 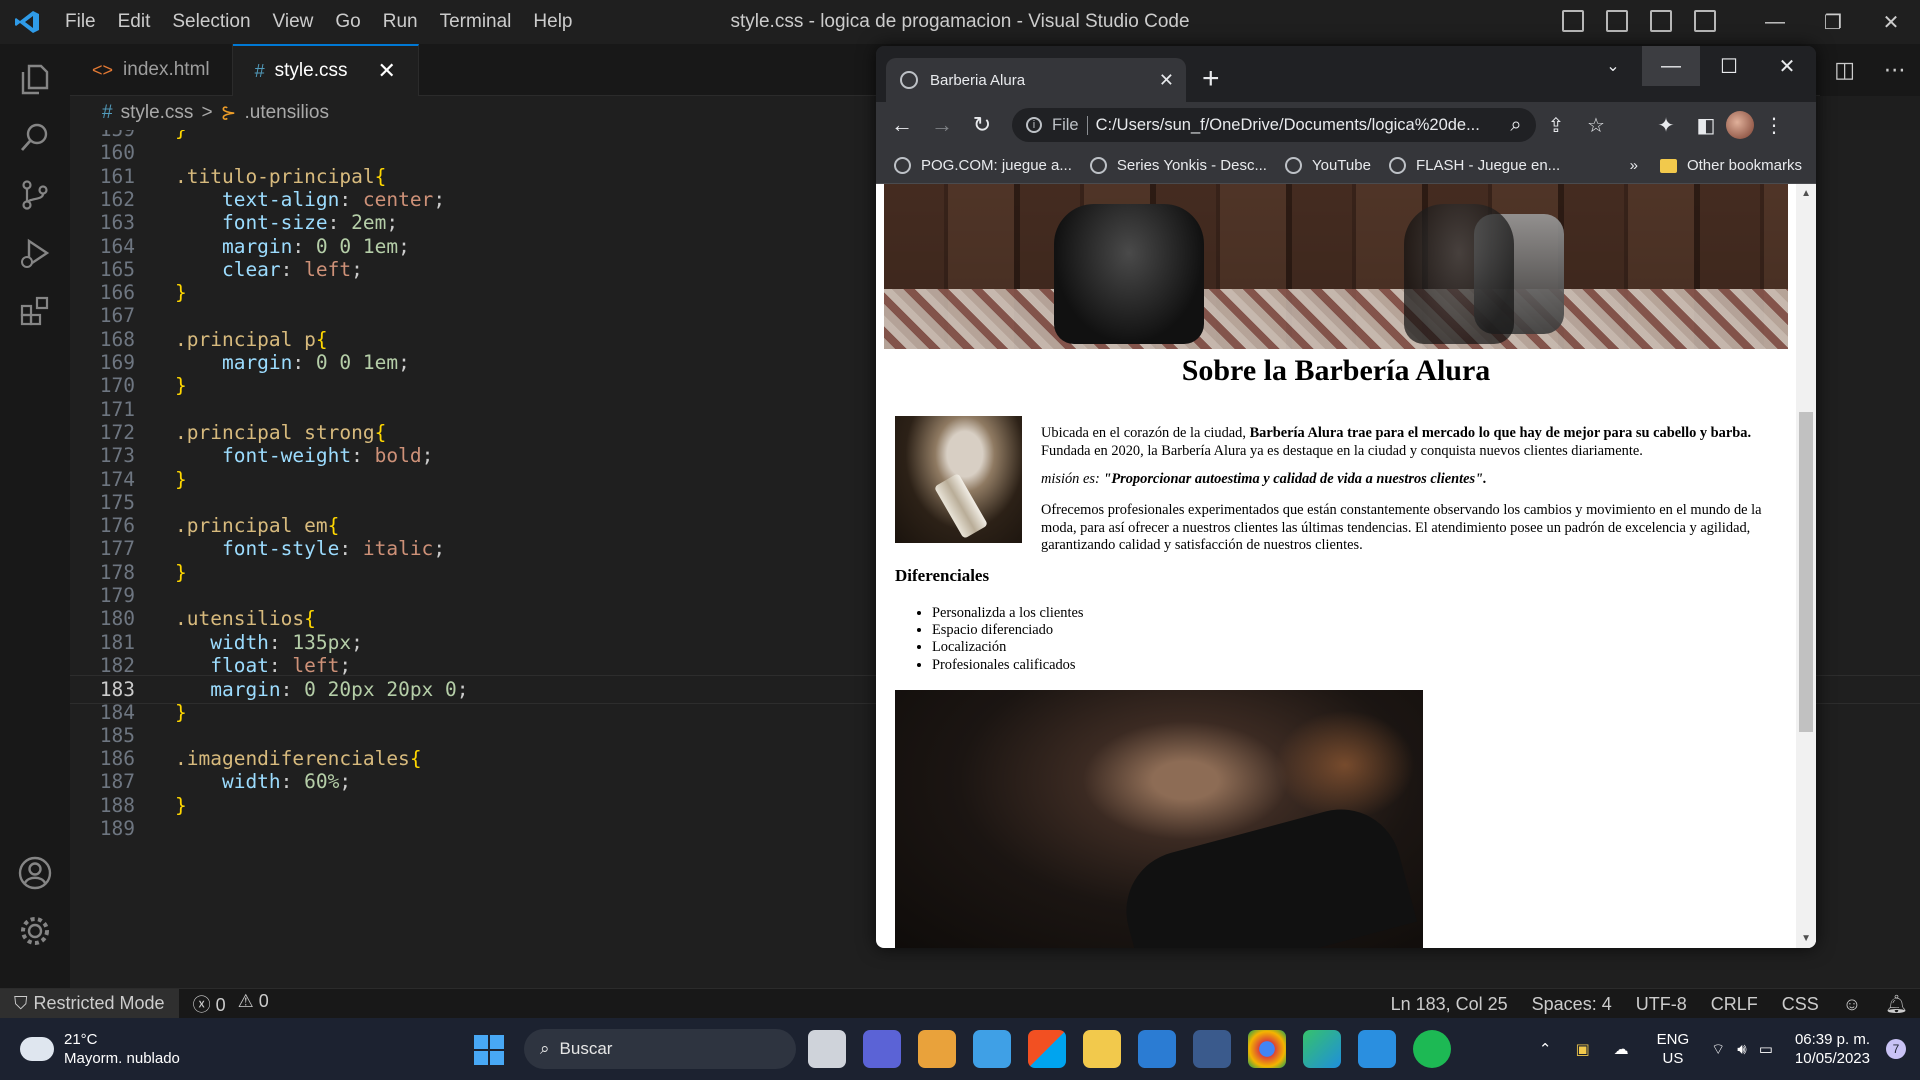 I want to click on edge-app-icon, so click(x=1322, y=1049).